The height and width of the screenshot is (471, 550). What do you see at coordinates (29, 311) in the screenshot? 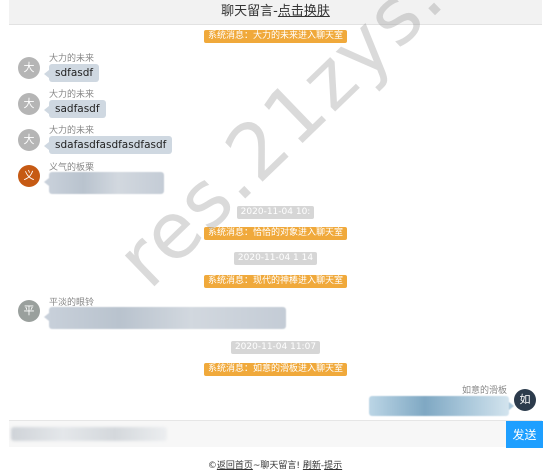
I see `avatar: 平` at bounding box center [29, 311].